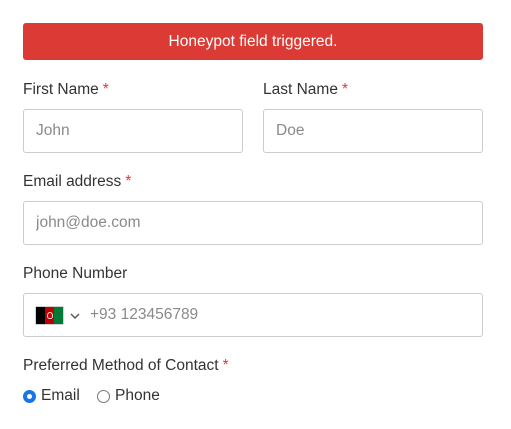  What do you see at coordinates (305, 89) in the screenshot?
I see `last-name-label: Last Name *` at bounding box center [305, 89].